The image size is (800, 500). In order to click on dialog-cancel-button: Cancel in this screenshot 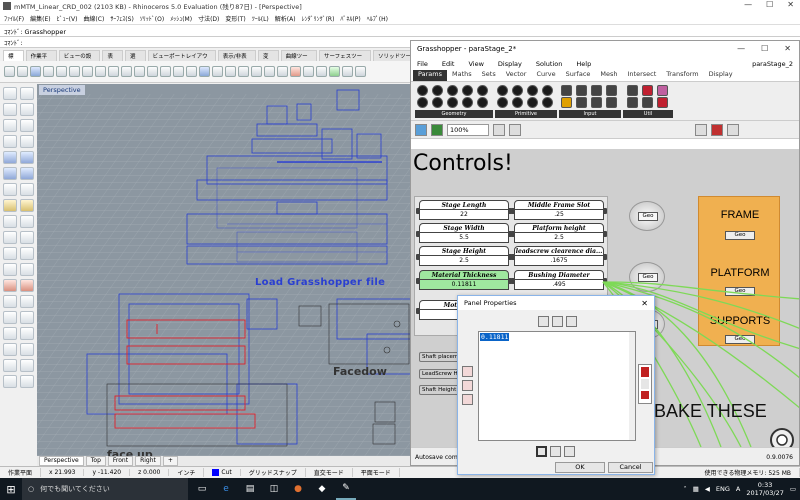, I will do `click(630, 467)`.